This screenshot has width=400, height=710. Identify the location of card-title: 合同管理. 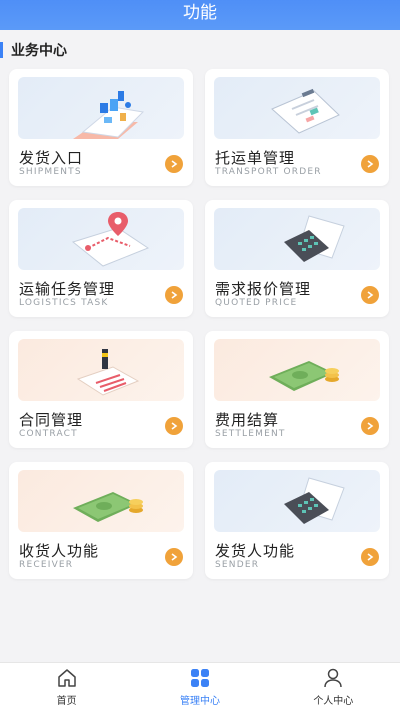
(51, 420).